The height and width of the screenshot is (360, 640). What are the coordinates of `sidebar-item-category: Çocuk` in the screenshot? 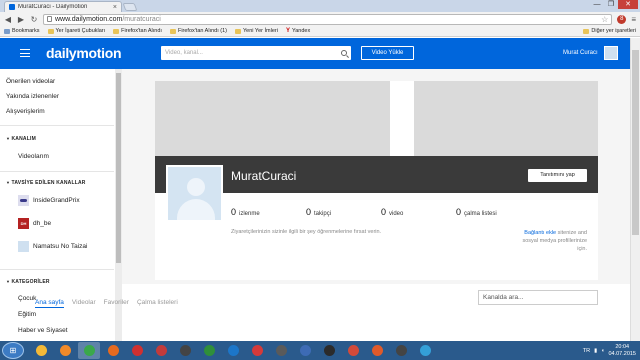 It's located at (27, 298).